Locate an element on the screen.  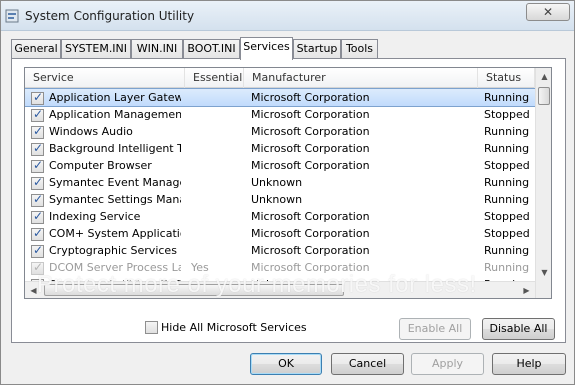
vertical-scrollbar: ▲ ▼ is located at coordinates (543, 183).